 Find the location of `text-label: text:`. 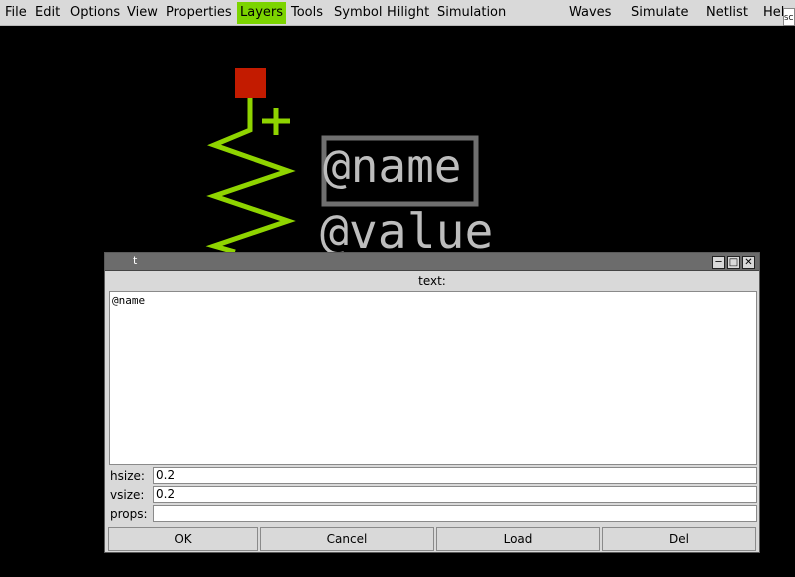

text-label: text: is located at coordinates (432, 281).